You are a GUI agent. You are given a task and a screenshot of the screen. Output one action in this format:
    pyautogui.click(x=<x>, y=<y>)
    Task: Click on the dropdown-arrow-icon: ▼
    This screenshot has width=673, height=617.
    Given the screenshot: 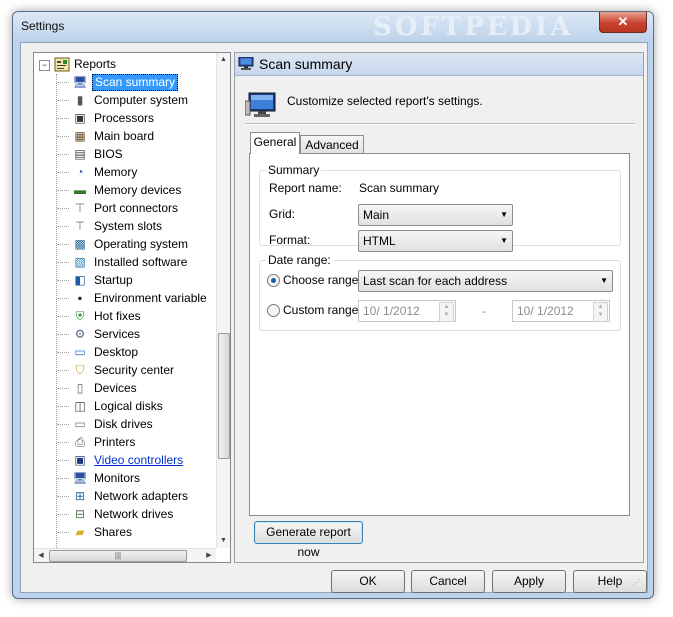 What is the action you would take?
    pyautogui.click(x=504, y=240)
    